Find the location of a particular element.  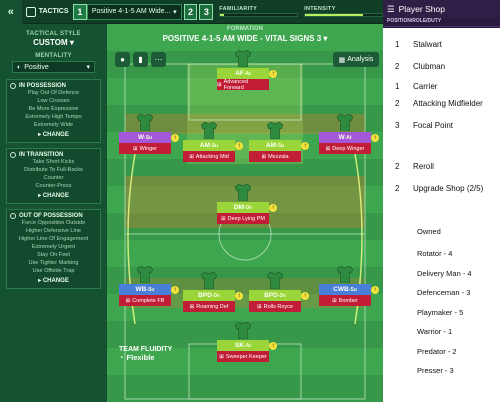

position-text: BPD is located at coordinates (205, 295).